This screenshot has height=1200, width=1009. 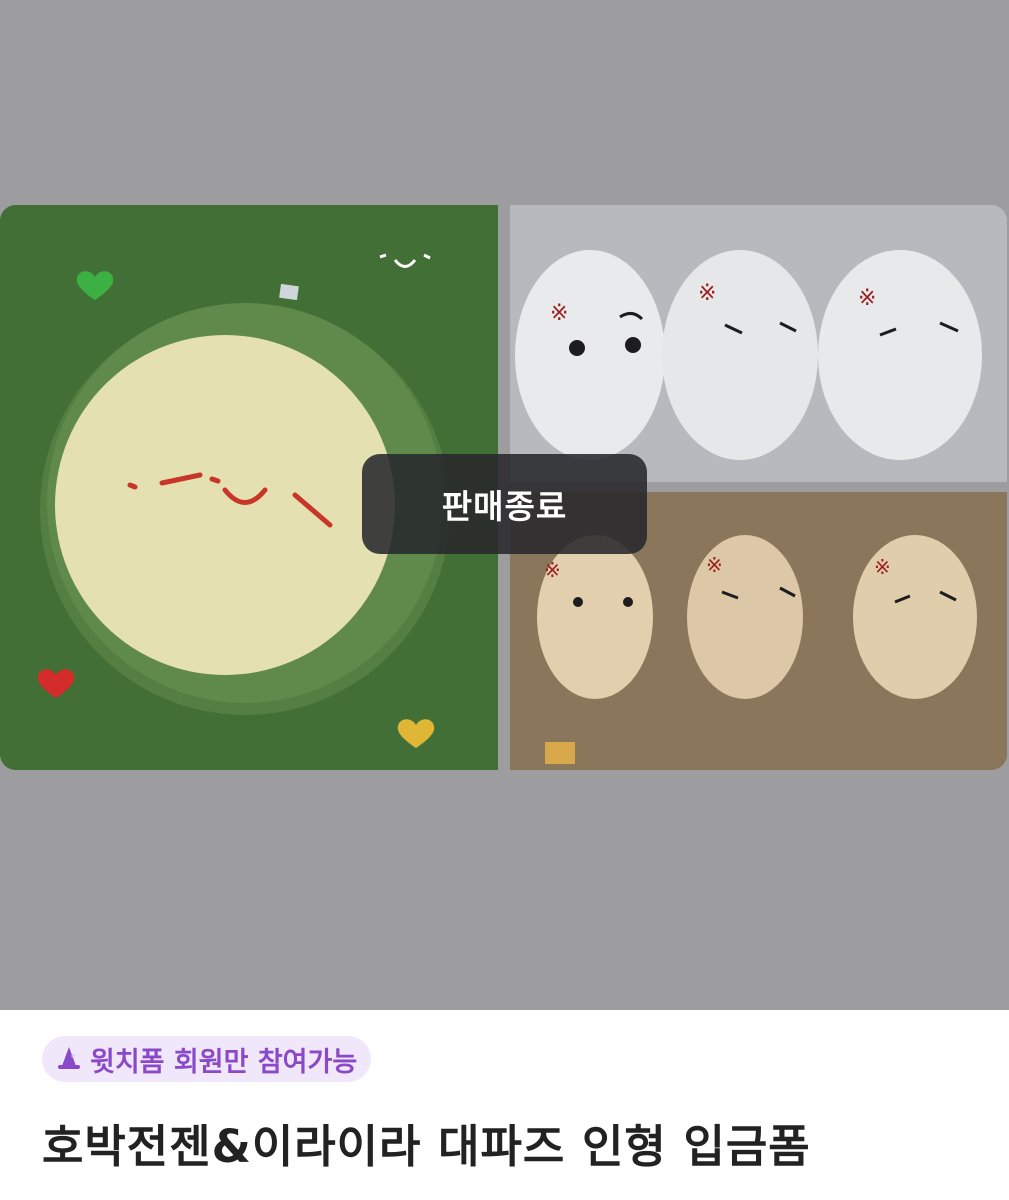 I want to click on white-dolls-photo: ※ ※ ※, so click(x=758, y=343).